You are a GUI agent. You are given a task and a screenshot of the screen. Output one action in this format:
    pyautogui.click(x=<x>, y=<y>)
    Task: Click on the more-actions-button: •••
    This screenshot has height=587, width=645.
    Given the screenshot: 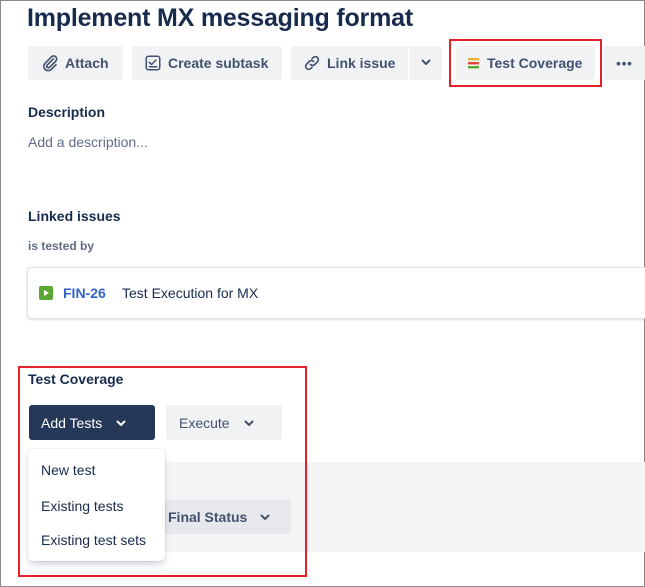 What is the action you would take?
    pyautogui.click(x=624, y=63)
    